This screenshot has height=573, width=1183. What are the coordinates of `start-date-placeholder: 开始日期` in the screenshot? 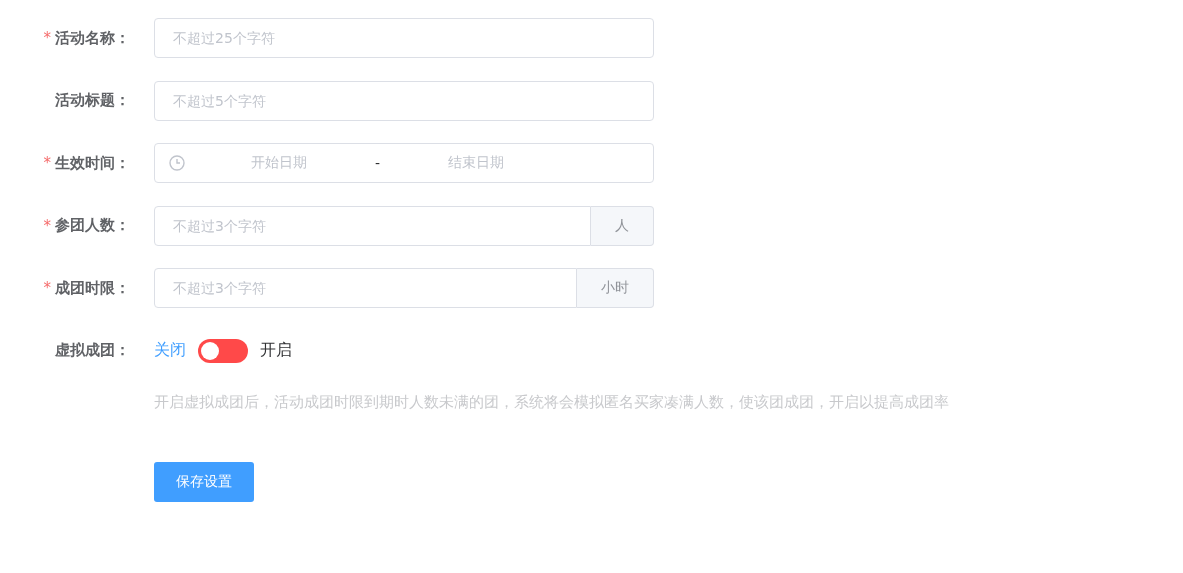 It's located at (279, 163).